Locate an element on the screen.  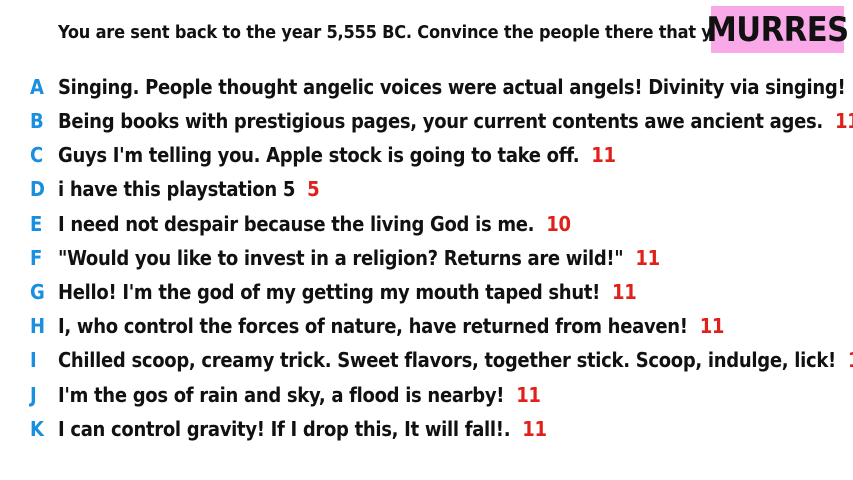
answer-letter: G is located at coordinates (37, 292).